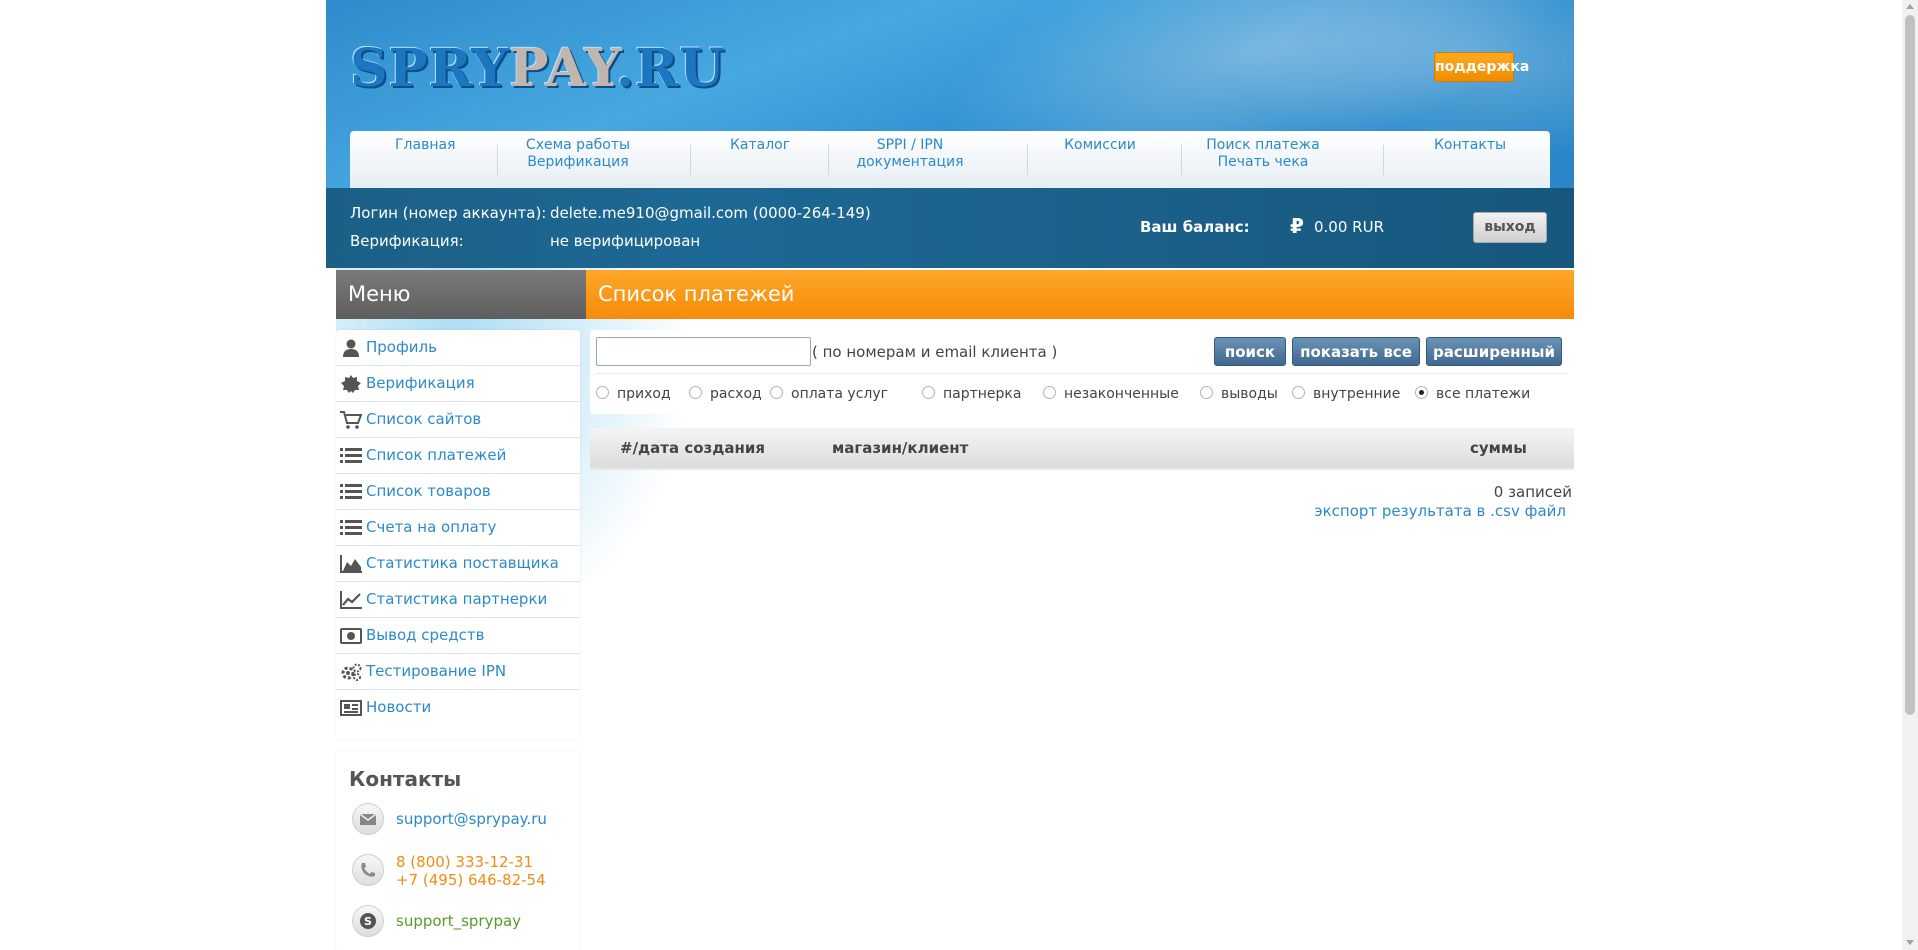 This screenshot has width=1918, height=950. I want to click on page-title: Список платежей, so click(1080, 294).